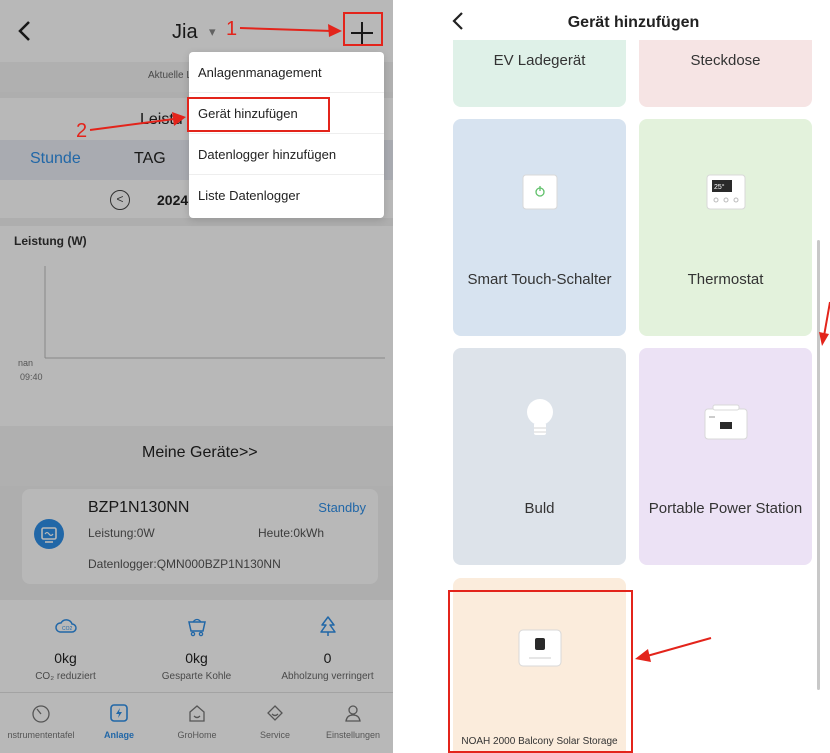 This screenshot has width=830, height=753. Describe the element at coordinates (539, 456) in the screenshot. I see `device-tile-bulb: Buld` at that location.